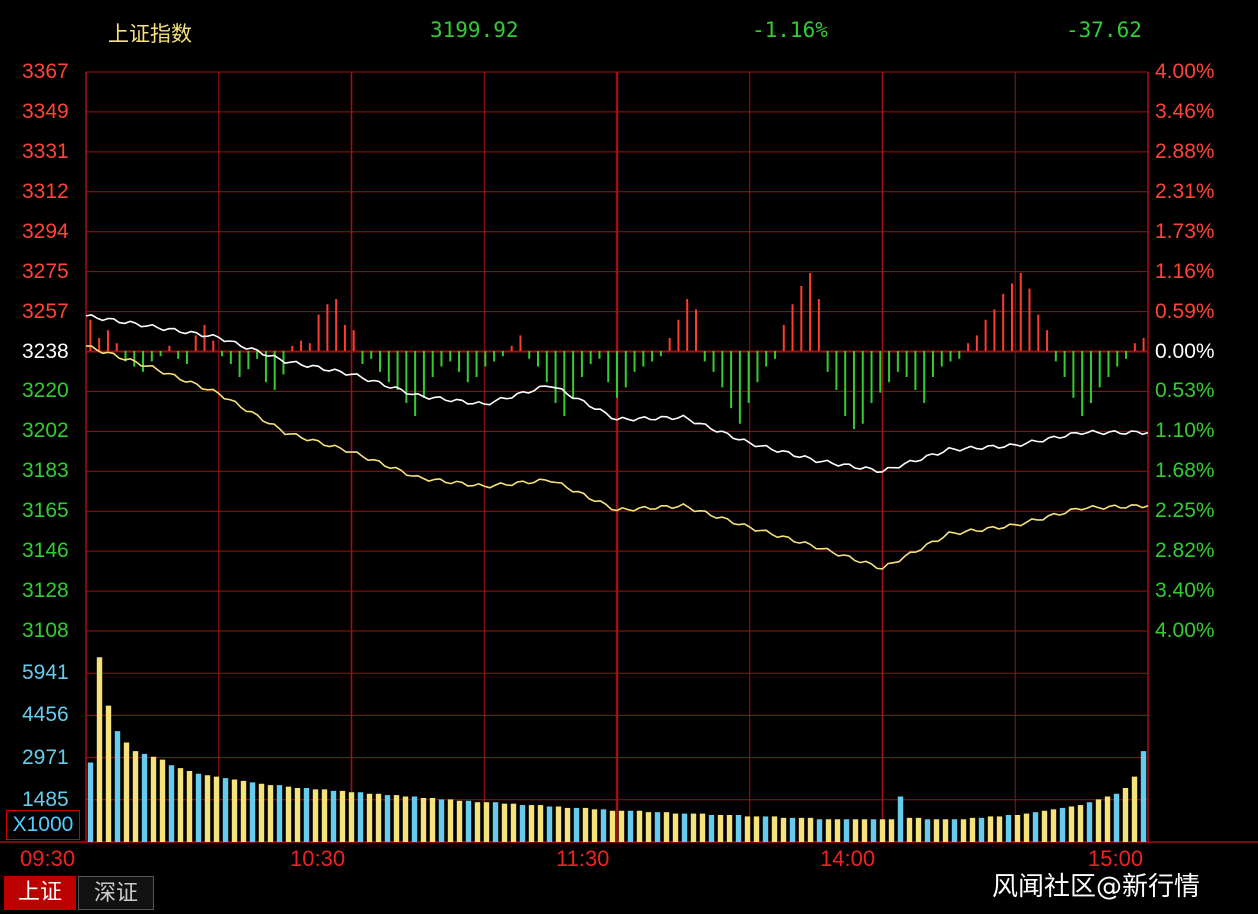 The image size is (1258, 914). I want to click on yLeft-label: 3238, so click(45, 351).